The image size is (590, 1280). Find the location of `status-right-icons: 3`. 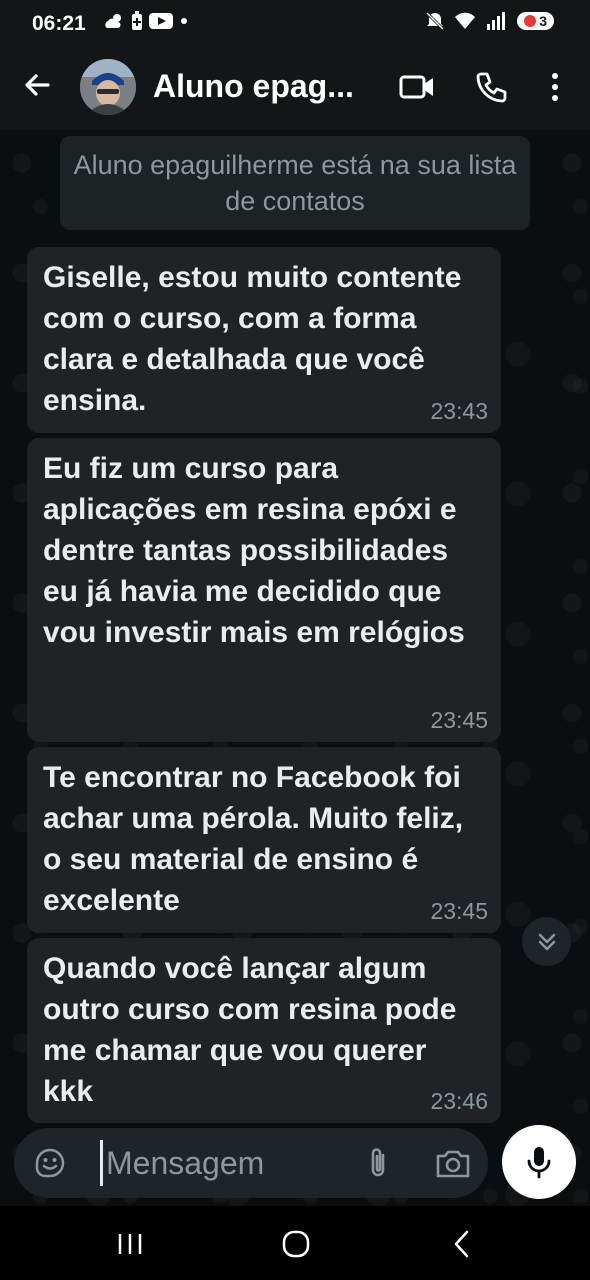

status-right-icons: 3 is located at coordinates (489, 21).